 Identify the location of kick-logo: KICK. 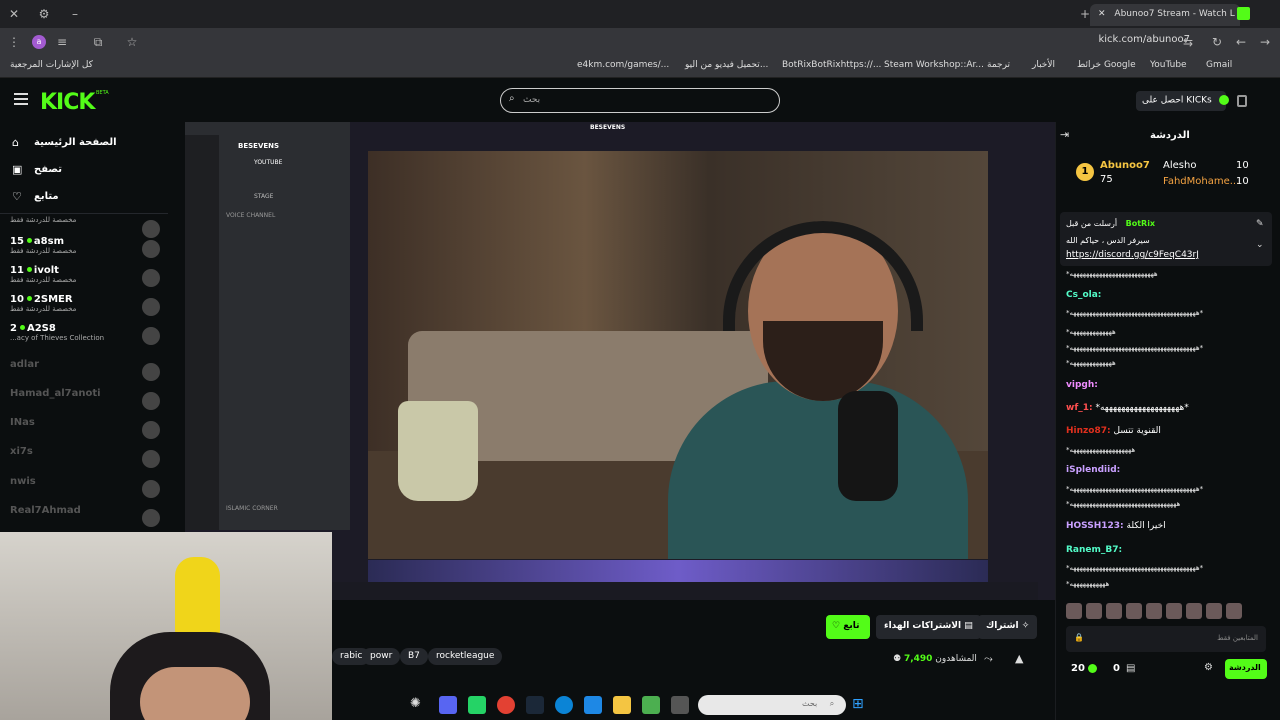
(67, 102).